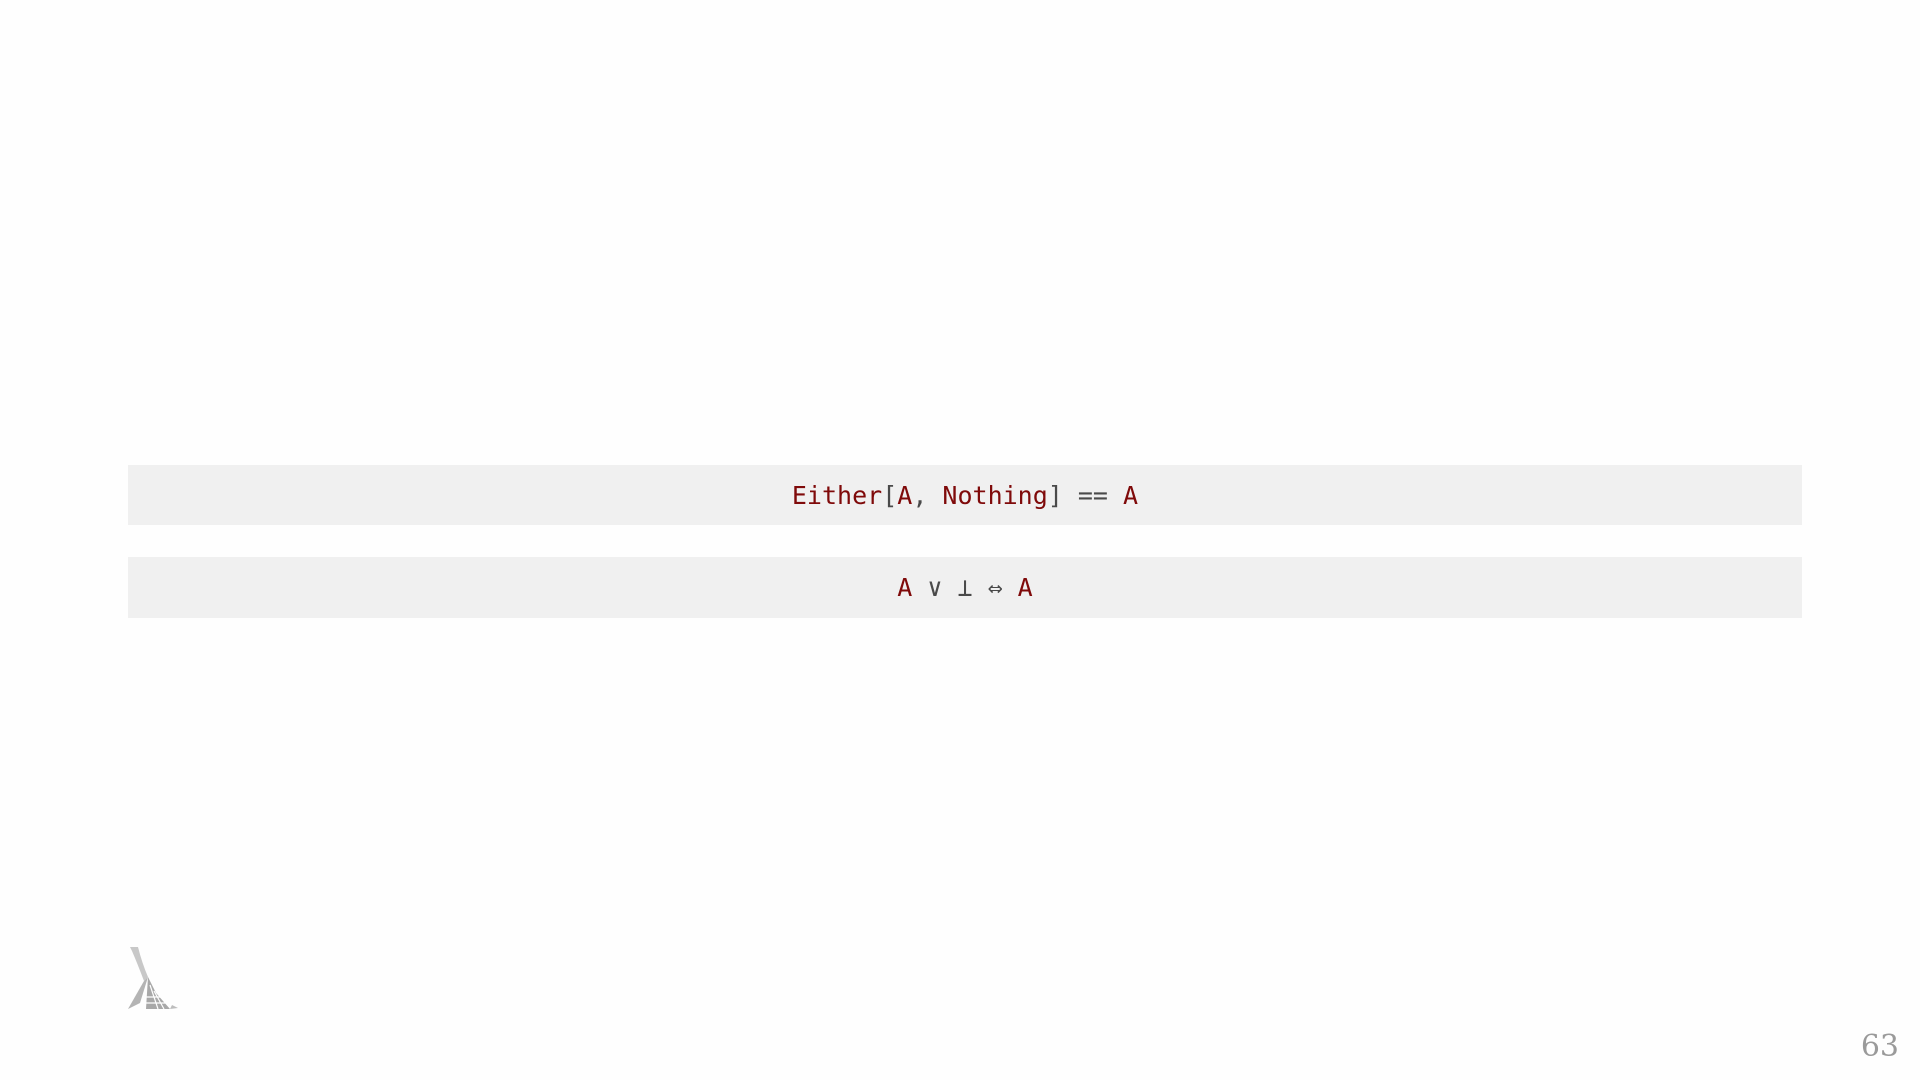 The width and height of the screenshot is (1920, 1080). I want to click on code-token: ∨ ⊥ ⇔, so click(965, 587).